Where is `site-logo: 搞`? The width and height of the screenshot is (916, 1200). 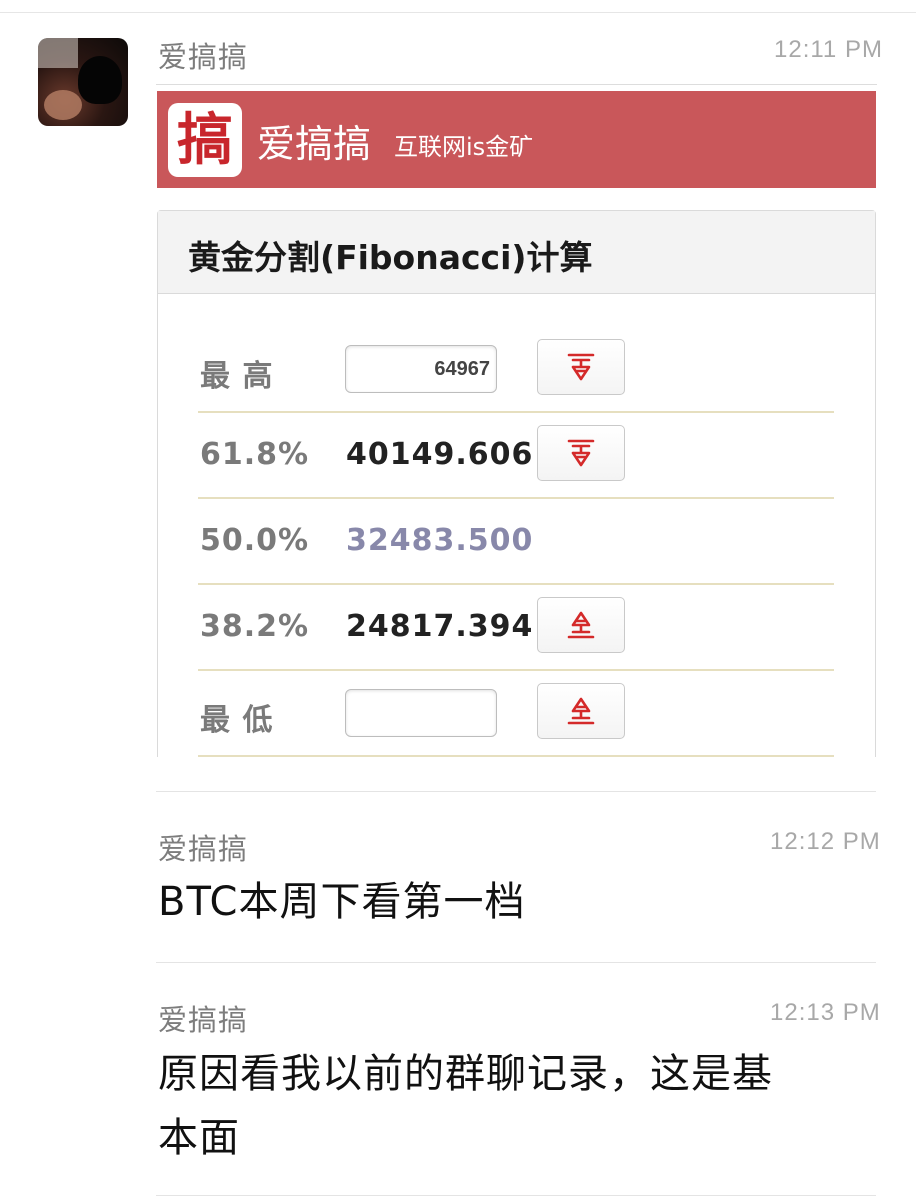 site-logo: 搞 is located at coordinates (205, 140).